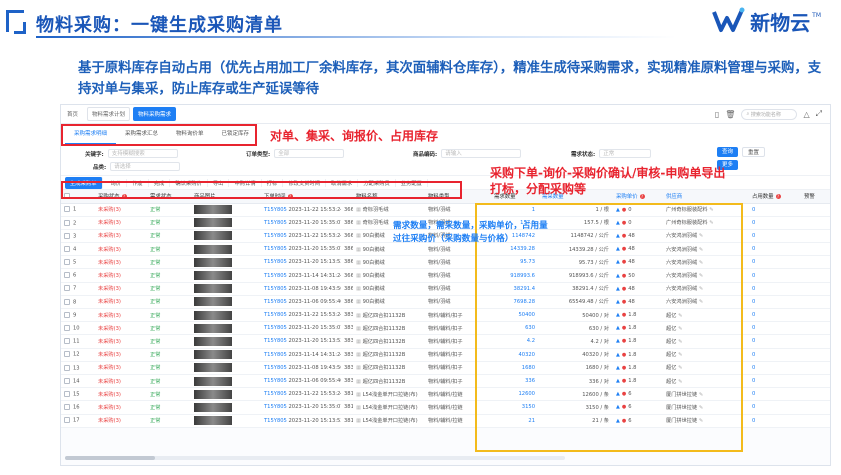 The image size is (841, 475). What do you see at coordinates (78, 315) in the screenshot?
I see `row-checkbox: 9` at bounding box center [78, 315].